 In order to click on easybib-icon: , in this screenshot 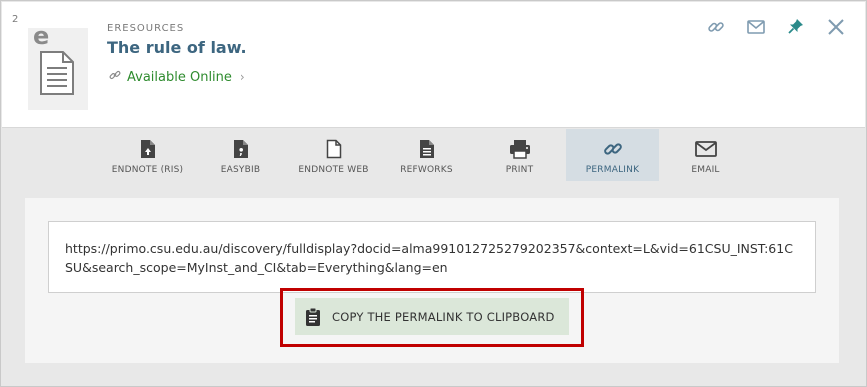, I will do `click(241, 149)`.